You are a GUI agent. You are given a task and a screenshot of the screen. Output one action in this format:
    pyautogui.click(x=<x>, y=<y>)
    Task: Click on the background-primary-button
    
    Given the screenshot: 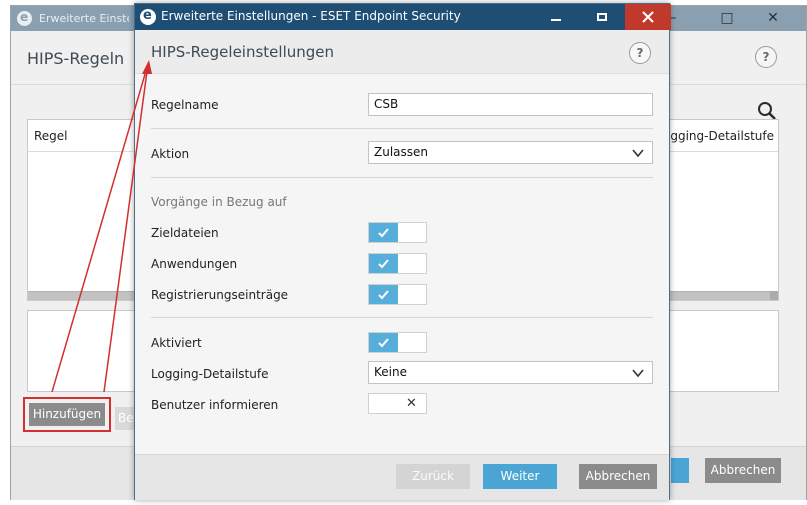 What is the action you would take?
    pyautogui.click(x=680, y=470)
    